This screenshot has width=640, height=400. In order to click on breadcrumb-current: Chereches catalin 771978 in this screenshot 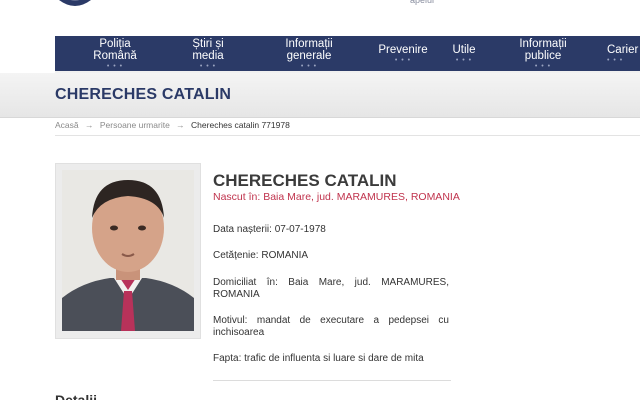, I will do `click(240, 125)`.